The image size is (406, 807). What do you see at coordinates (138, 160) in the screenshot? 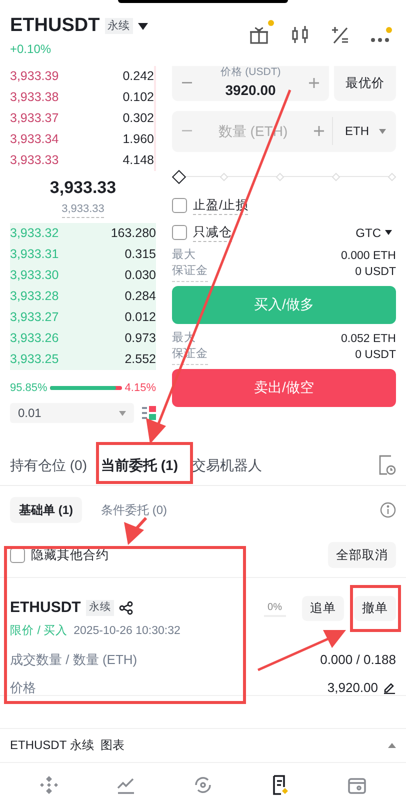
I see `ask-amount: 4.148` at bounding box center [138, 160].